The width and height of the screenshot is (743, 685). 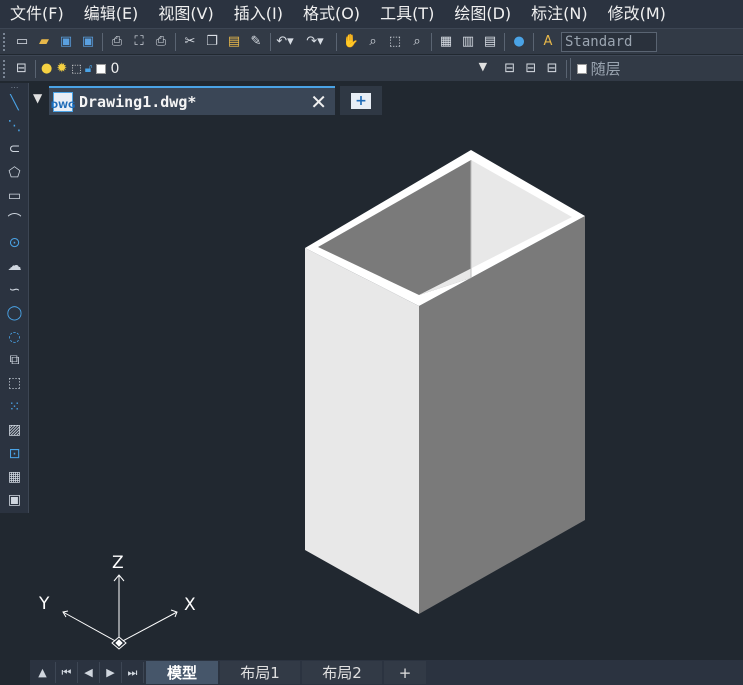 What do you see at coordinates (260, 672) in the screenshot?
I see `tab-layout1: 布局1` at bounding box center [260, 672].